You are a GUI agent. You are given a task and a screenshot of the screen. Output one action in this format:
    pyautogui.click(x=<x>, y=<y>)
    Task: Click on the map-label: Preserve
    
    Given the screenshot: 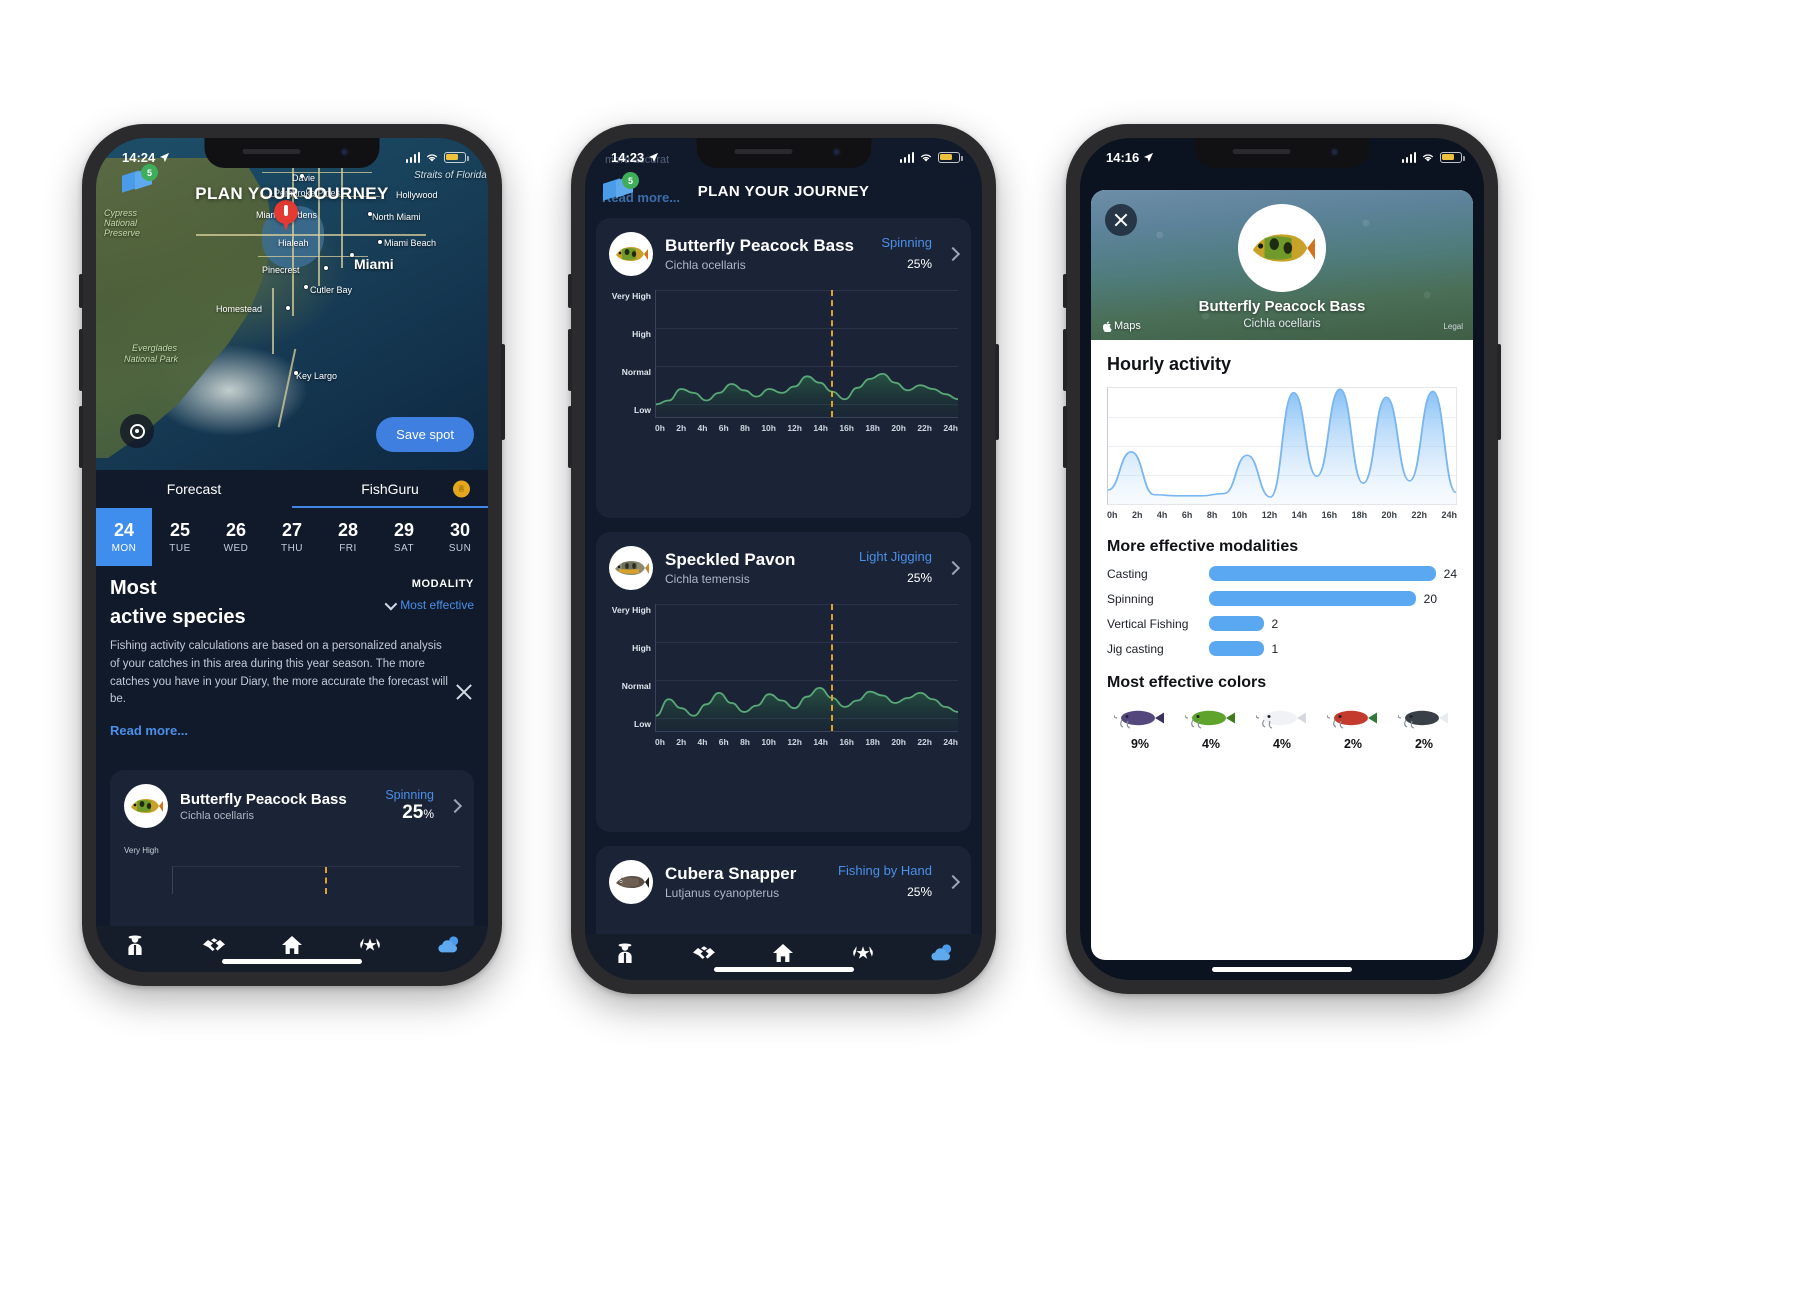 What is the action you would take?
    pyautogui.click(x=122, y=233)
    